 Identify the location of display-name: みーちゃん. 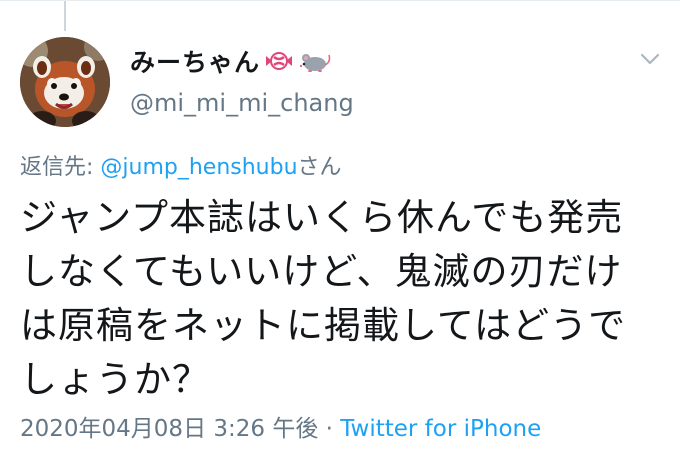
(231, 61).